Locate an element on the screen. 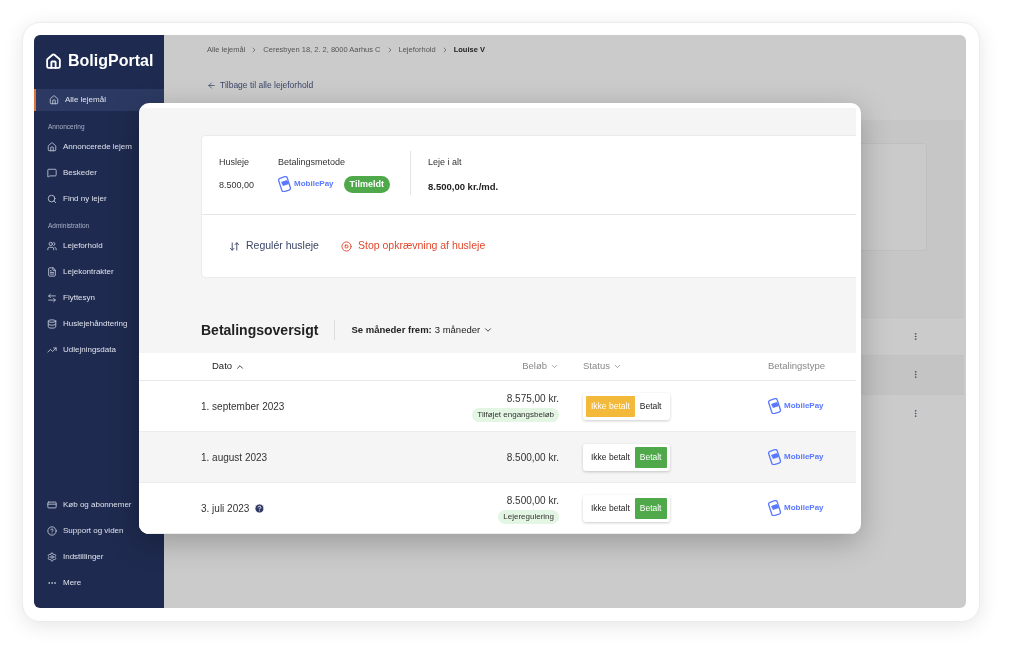 This screenshot has width=1024, height=645. logo-text: BoligPortal is located at coordinates (111, 61).